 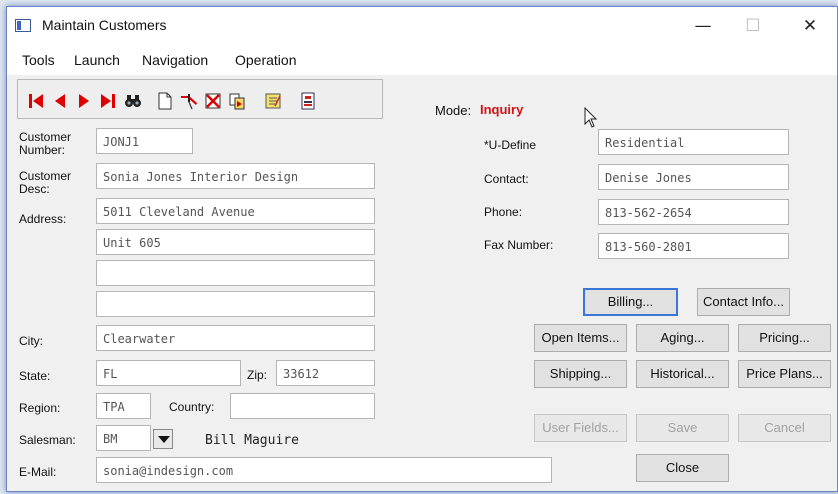 I want to click on title-bar: Maintain Customers — ☐ ✕, so click(x=422, y=26).